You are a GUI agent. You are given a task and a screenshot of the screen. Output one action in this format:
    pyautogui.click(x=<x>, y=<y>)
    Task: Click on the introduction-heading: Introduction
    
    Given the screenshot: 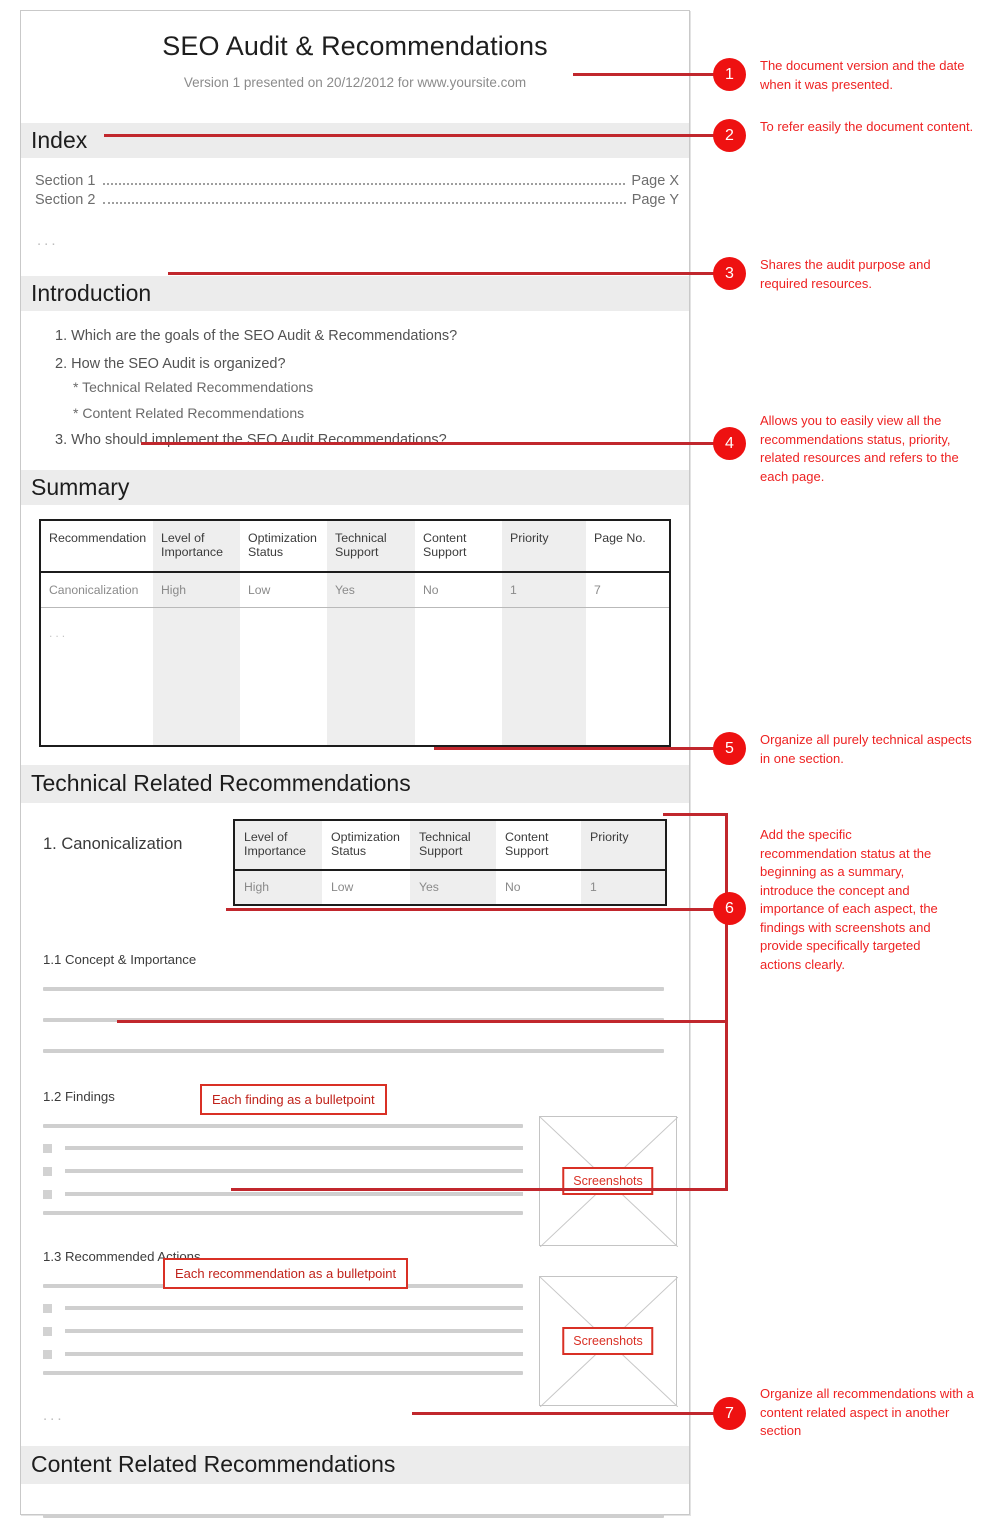 What is the action you would take?
    pyautogui.click(x=91, y=293)
    